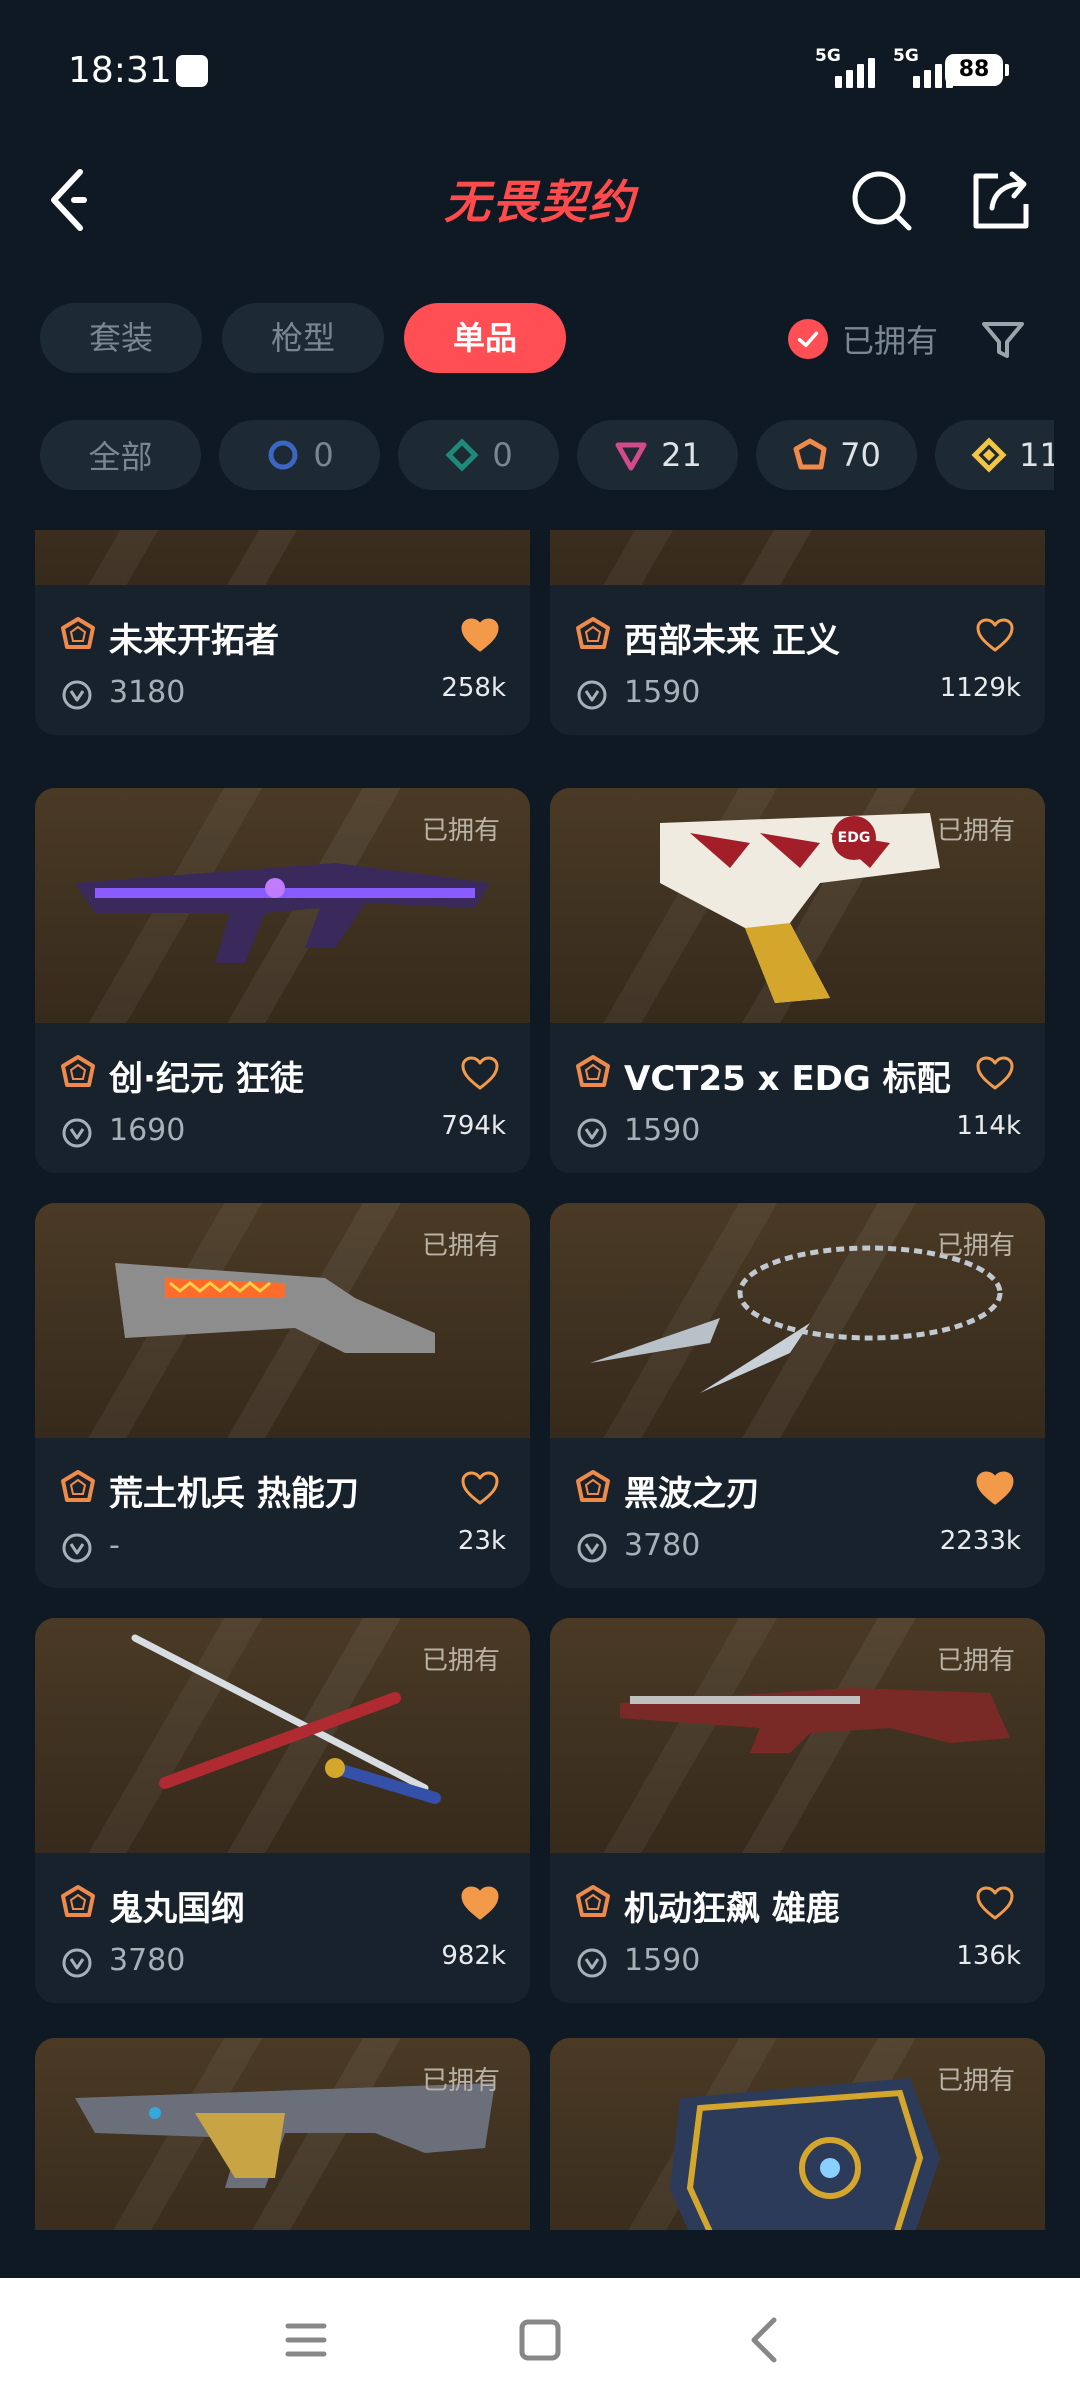  I want to click on chip-deluxe-tier: 0, so click(478, 455).